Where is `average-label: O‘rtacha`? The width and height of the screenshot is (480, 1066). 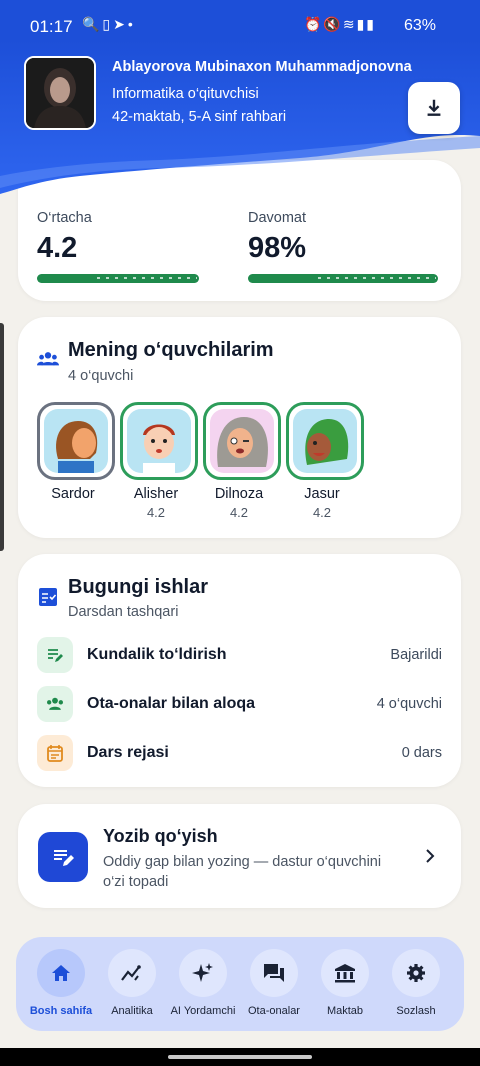
average-label: O‘rtacha is located at coordinates (64, 218).